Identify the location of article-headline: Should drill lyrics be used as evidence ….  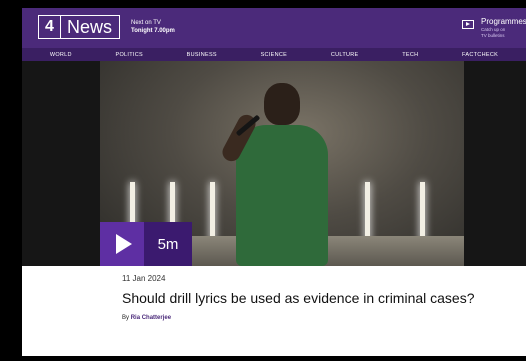
(312, 298).